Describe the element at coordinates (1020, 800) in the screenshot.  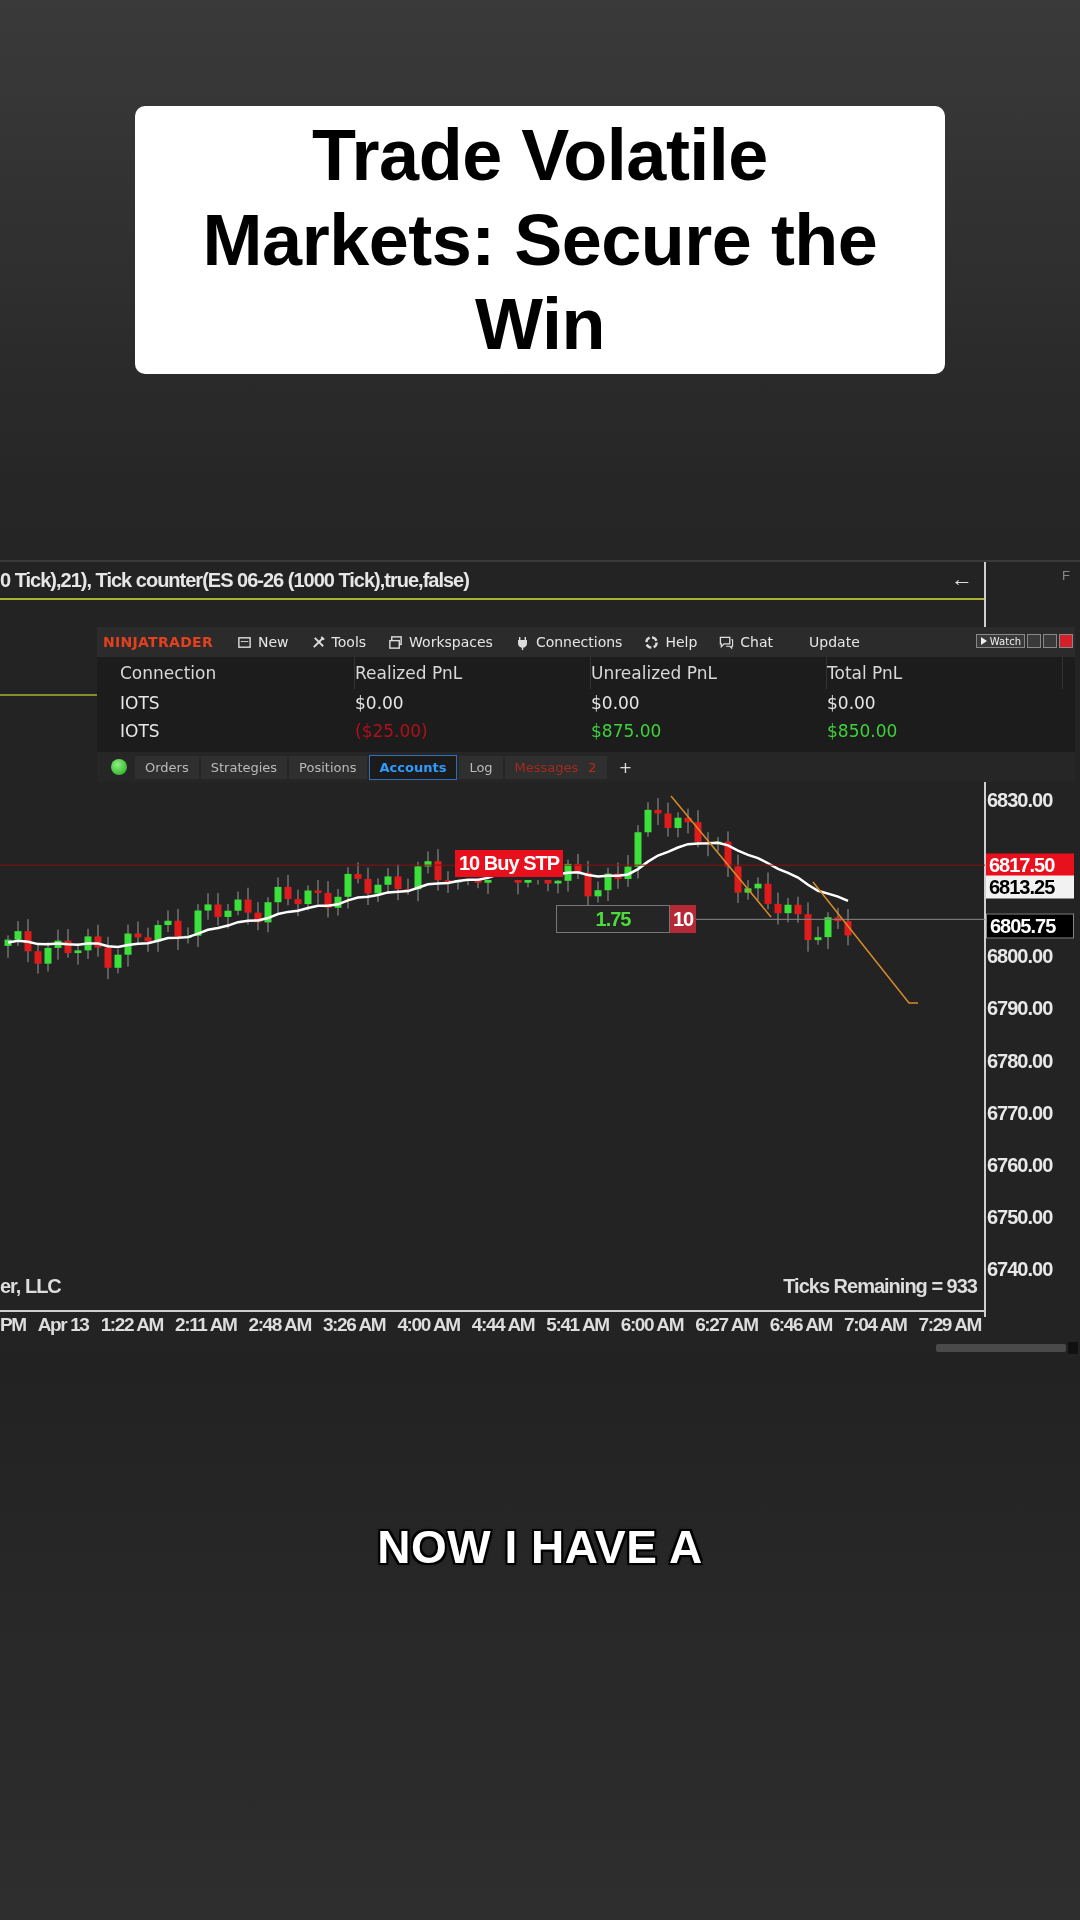
I see `price-axis-label: 6830.00` at that location.